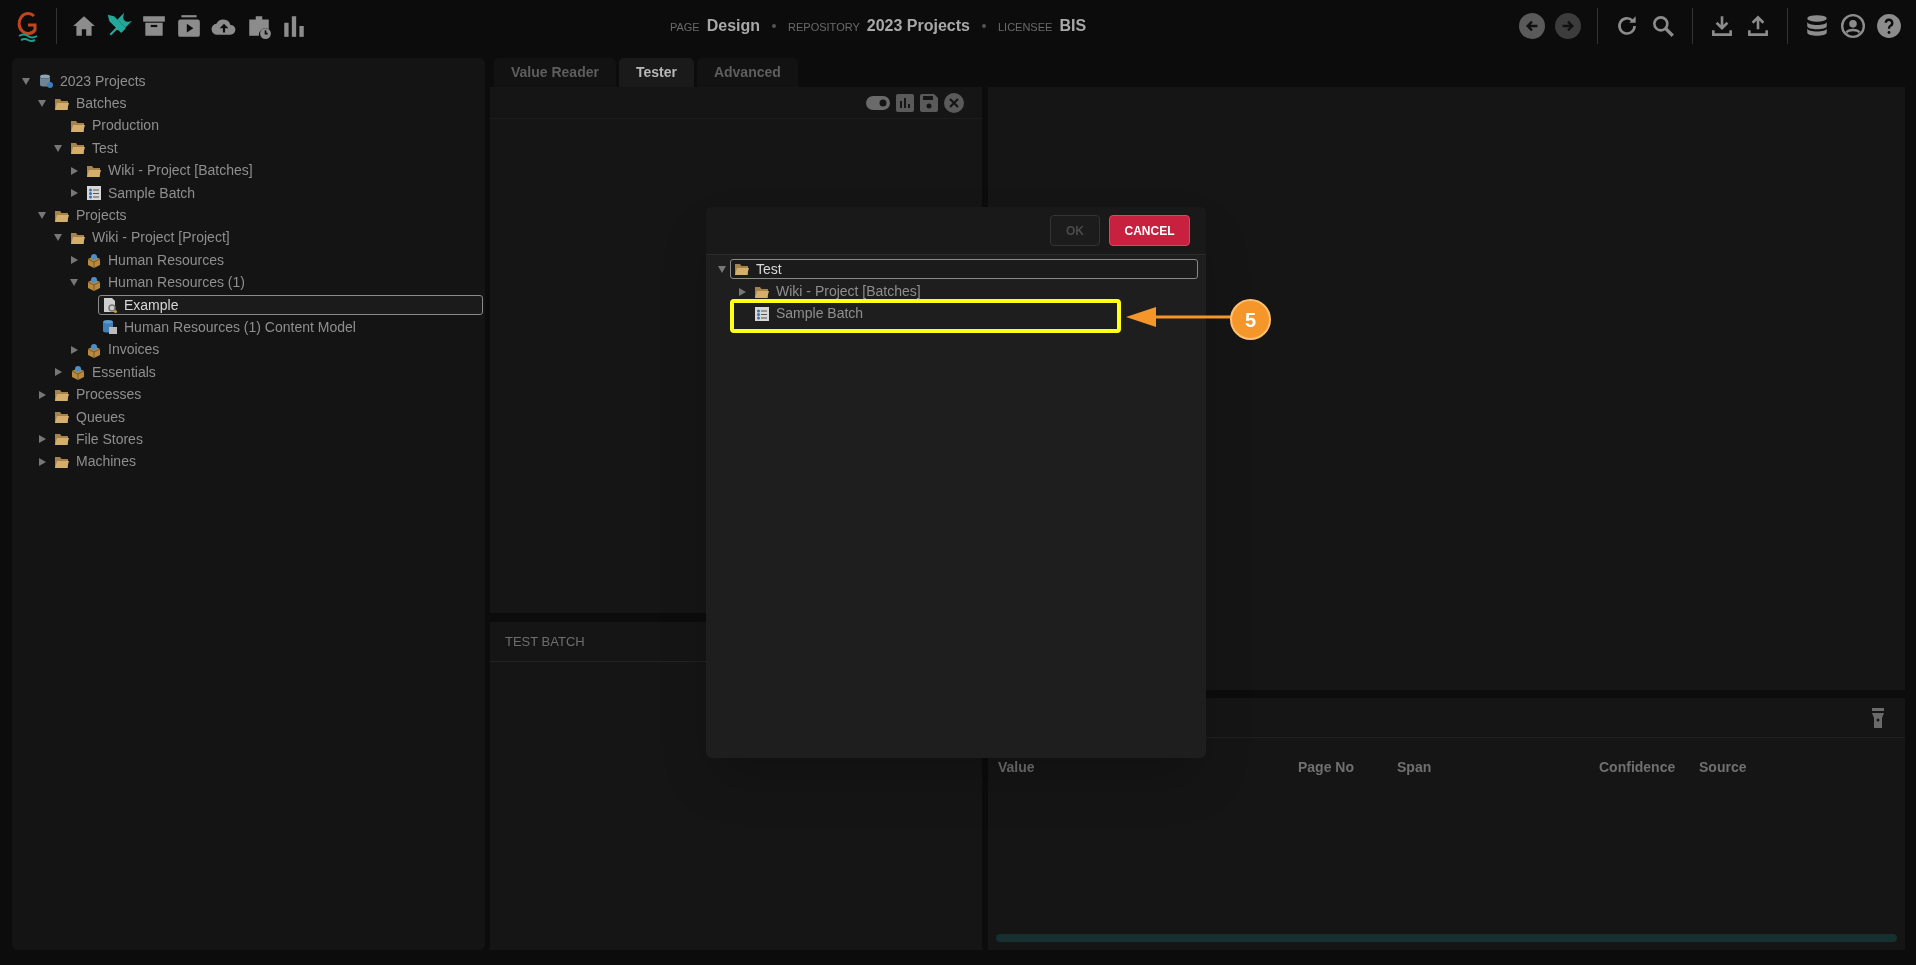 The height and width of the screenshot is (965, 1916). Describe the element at coordinates (1149, 230) in the screenshot. I see `cancel-button: CANCEL` at that location.